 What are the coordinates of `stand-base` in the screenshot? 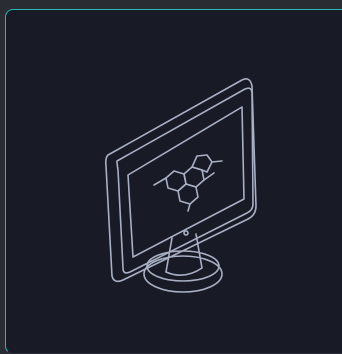 It's located at (183, 274).